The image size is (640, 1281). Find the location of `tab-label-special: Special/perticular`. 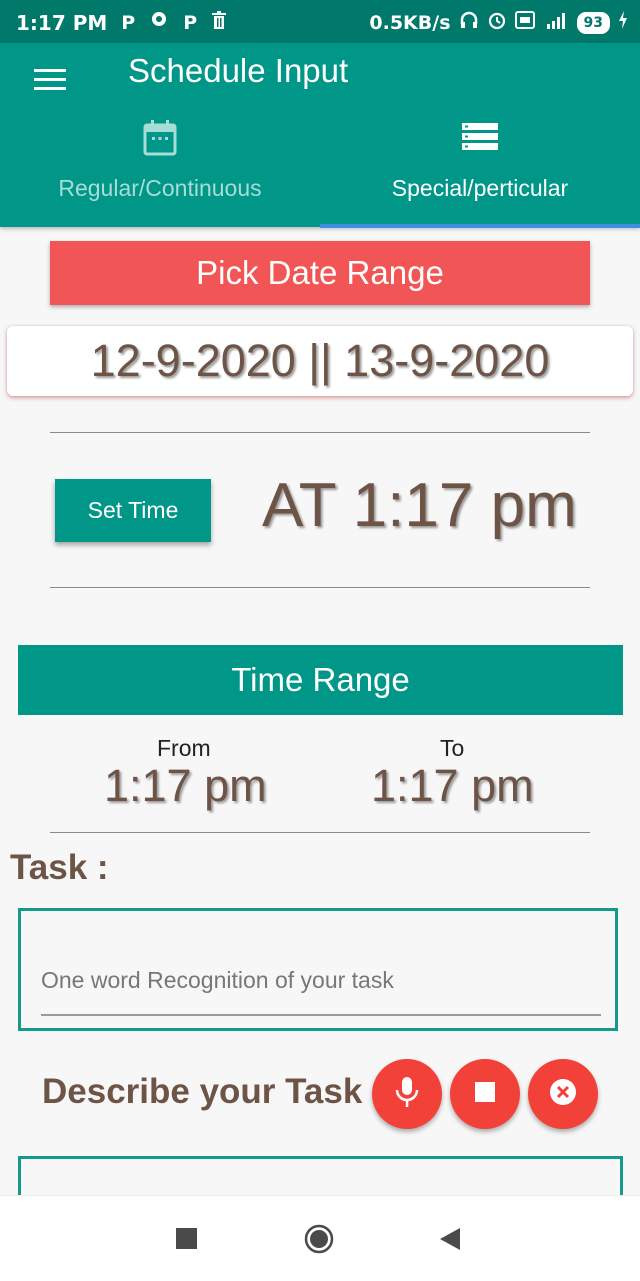

tab-label-special: Special/perticular is located at coordinates (480, 188).